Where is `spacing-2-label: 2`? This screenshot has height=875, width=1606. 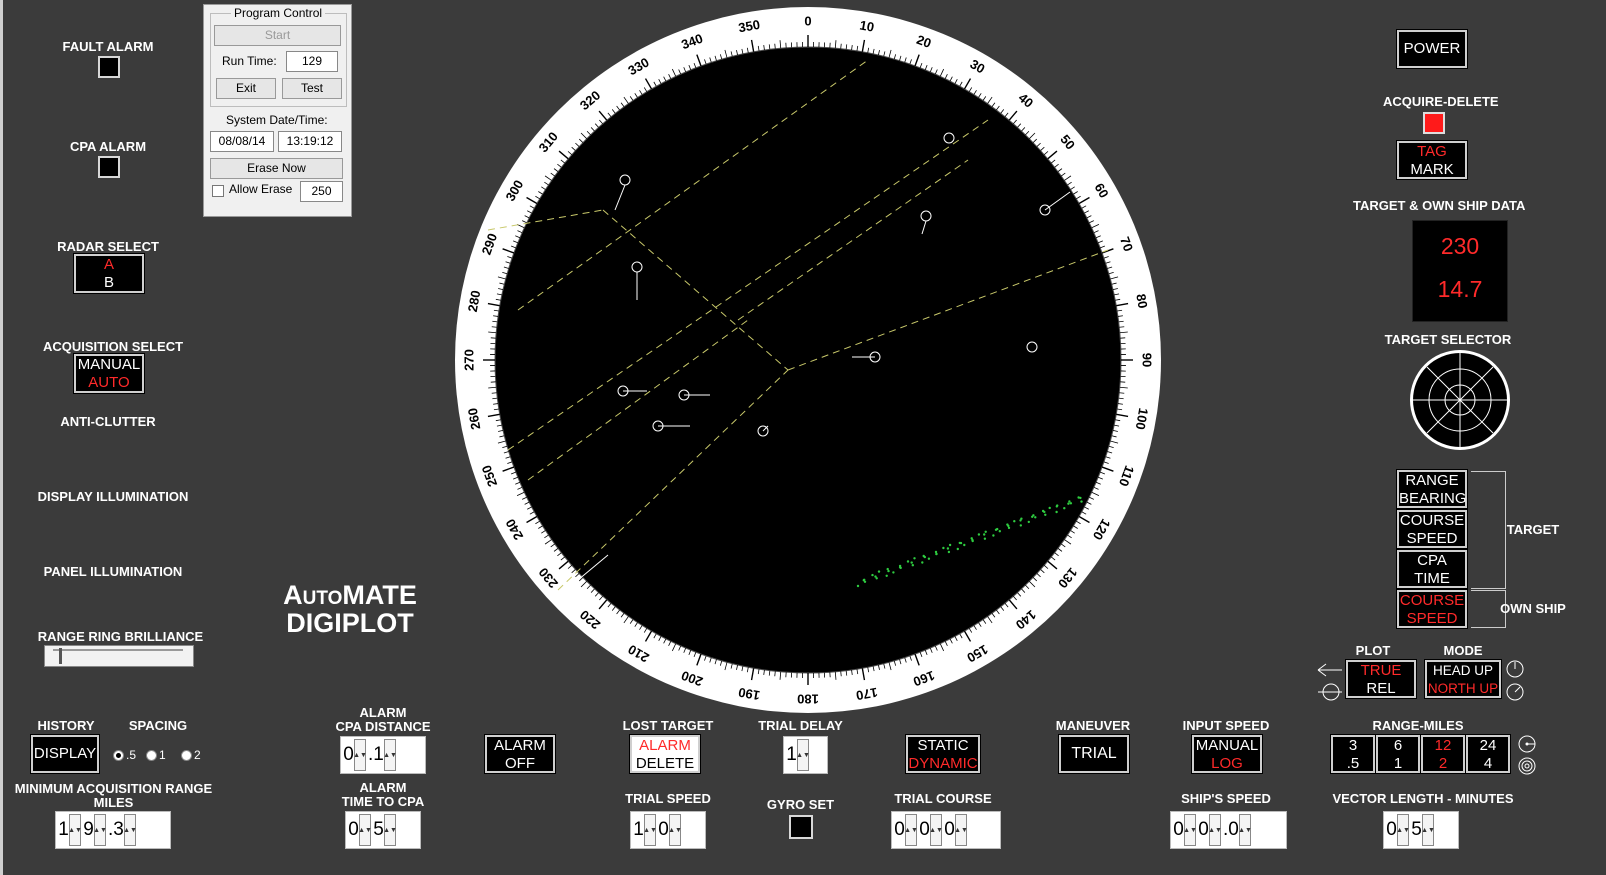
spacing-2-label: 2 is located at coordinates (197, 755).